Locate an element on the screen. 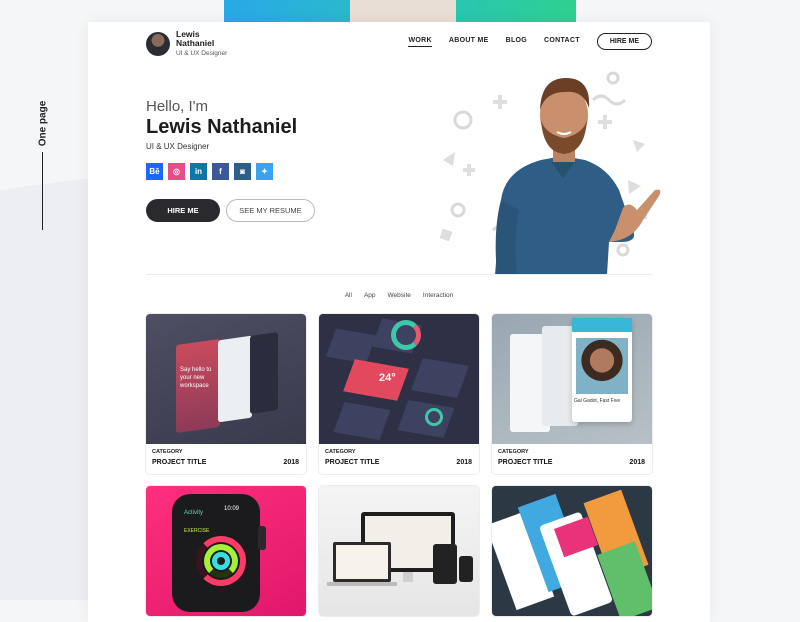  project-thumbnail: Say hello to your new workspace is located at coordinates (226, 379).